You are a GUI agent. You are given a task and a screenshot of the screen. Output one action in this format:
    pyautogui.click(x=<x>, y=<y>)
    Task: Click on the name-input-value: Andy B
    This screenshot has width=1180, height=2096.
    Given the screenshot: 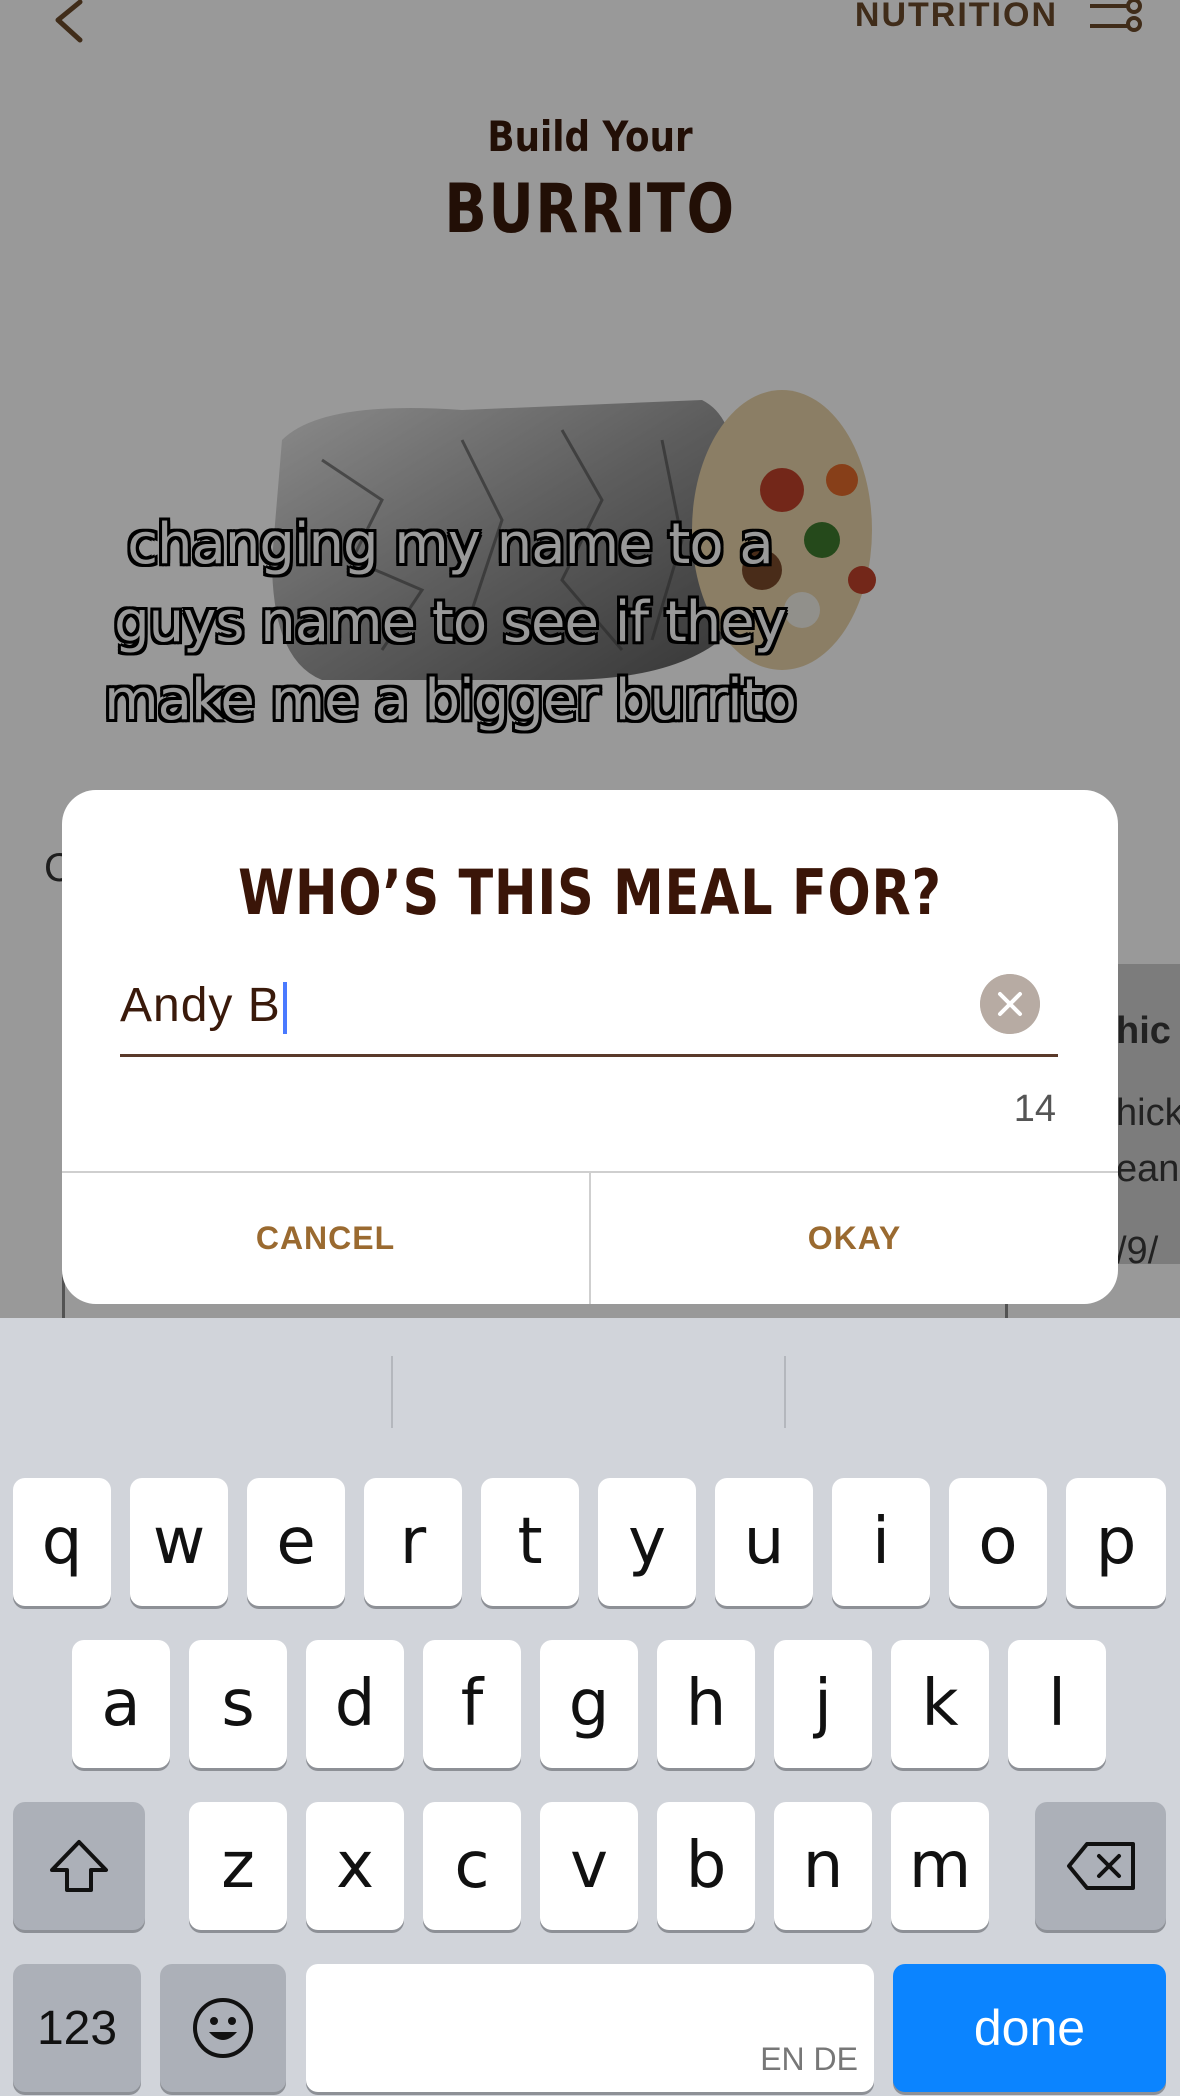 What is the action you would take?
    pyautogui.click(x=200, y=1005)
    